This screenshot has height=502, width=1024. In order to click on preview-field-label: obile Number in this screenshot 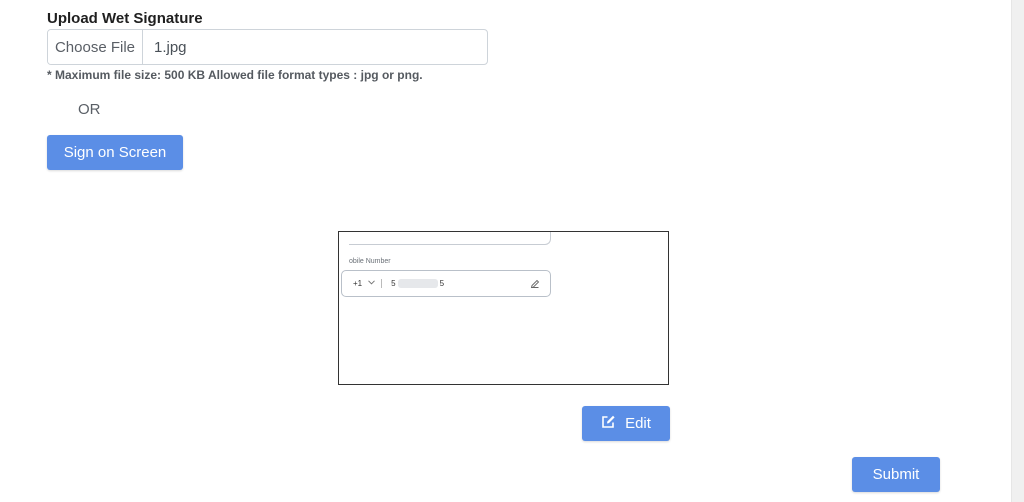, I will do `click(370, 261)`.